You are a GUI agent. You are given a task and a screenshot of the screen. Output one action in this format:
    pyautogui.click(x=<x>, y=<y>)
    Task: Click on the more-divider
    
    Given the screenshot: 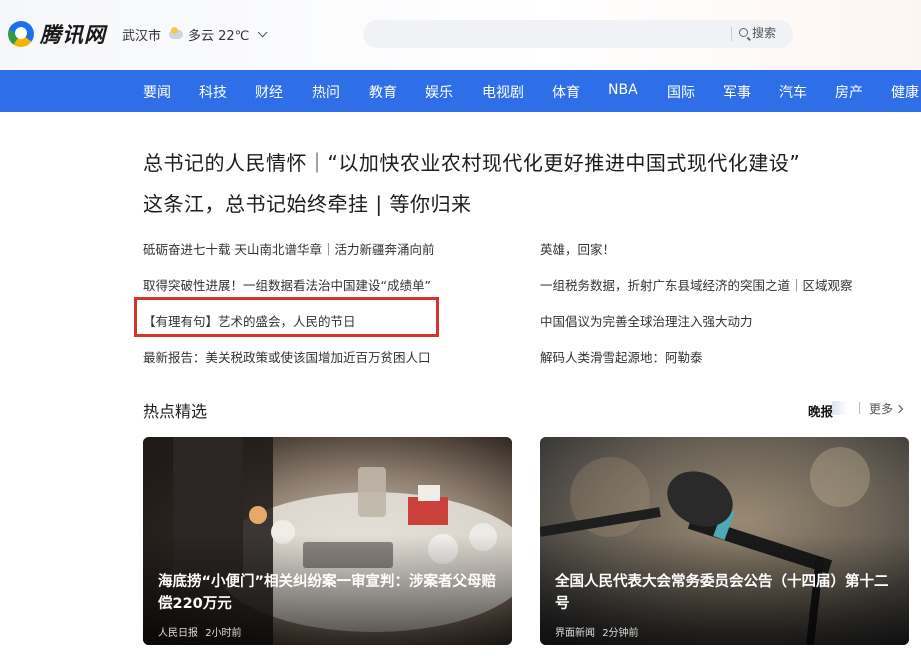 What is the action you would take?
    pyautogui.click(x=859, y=408)
    